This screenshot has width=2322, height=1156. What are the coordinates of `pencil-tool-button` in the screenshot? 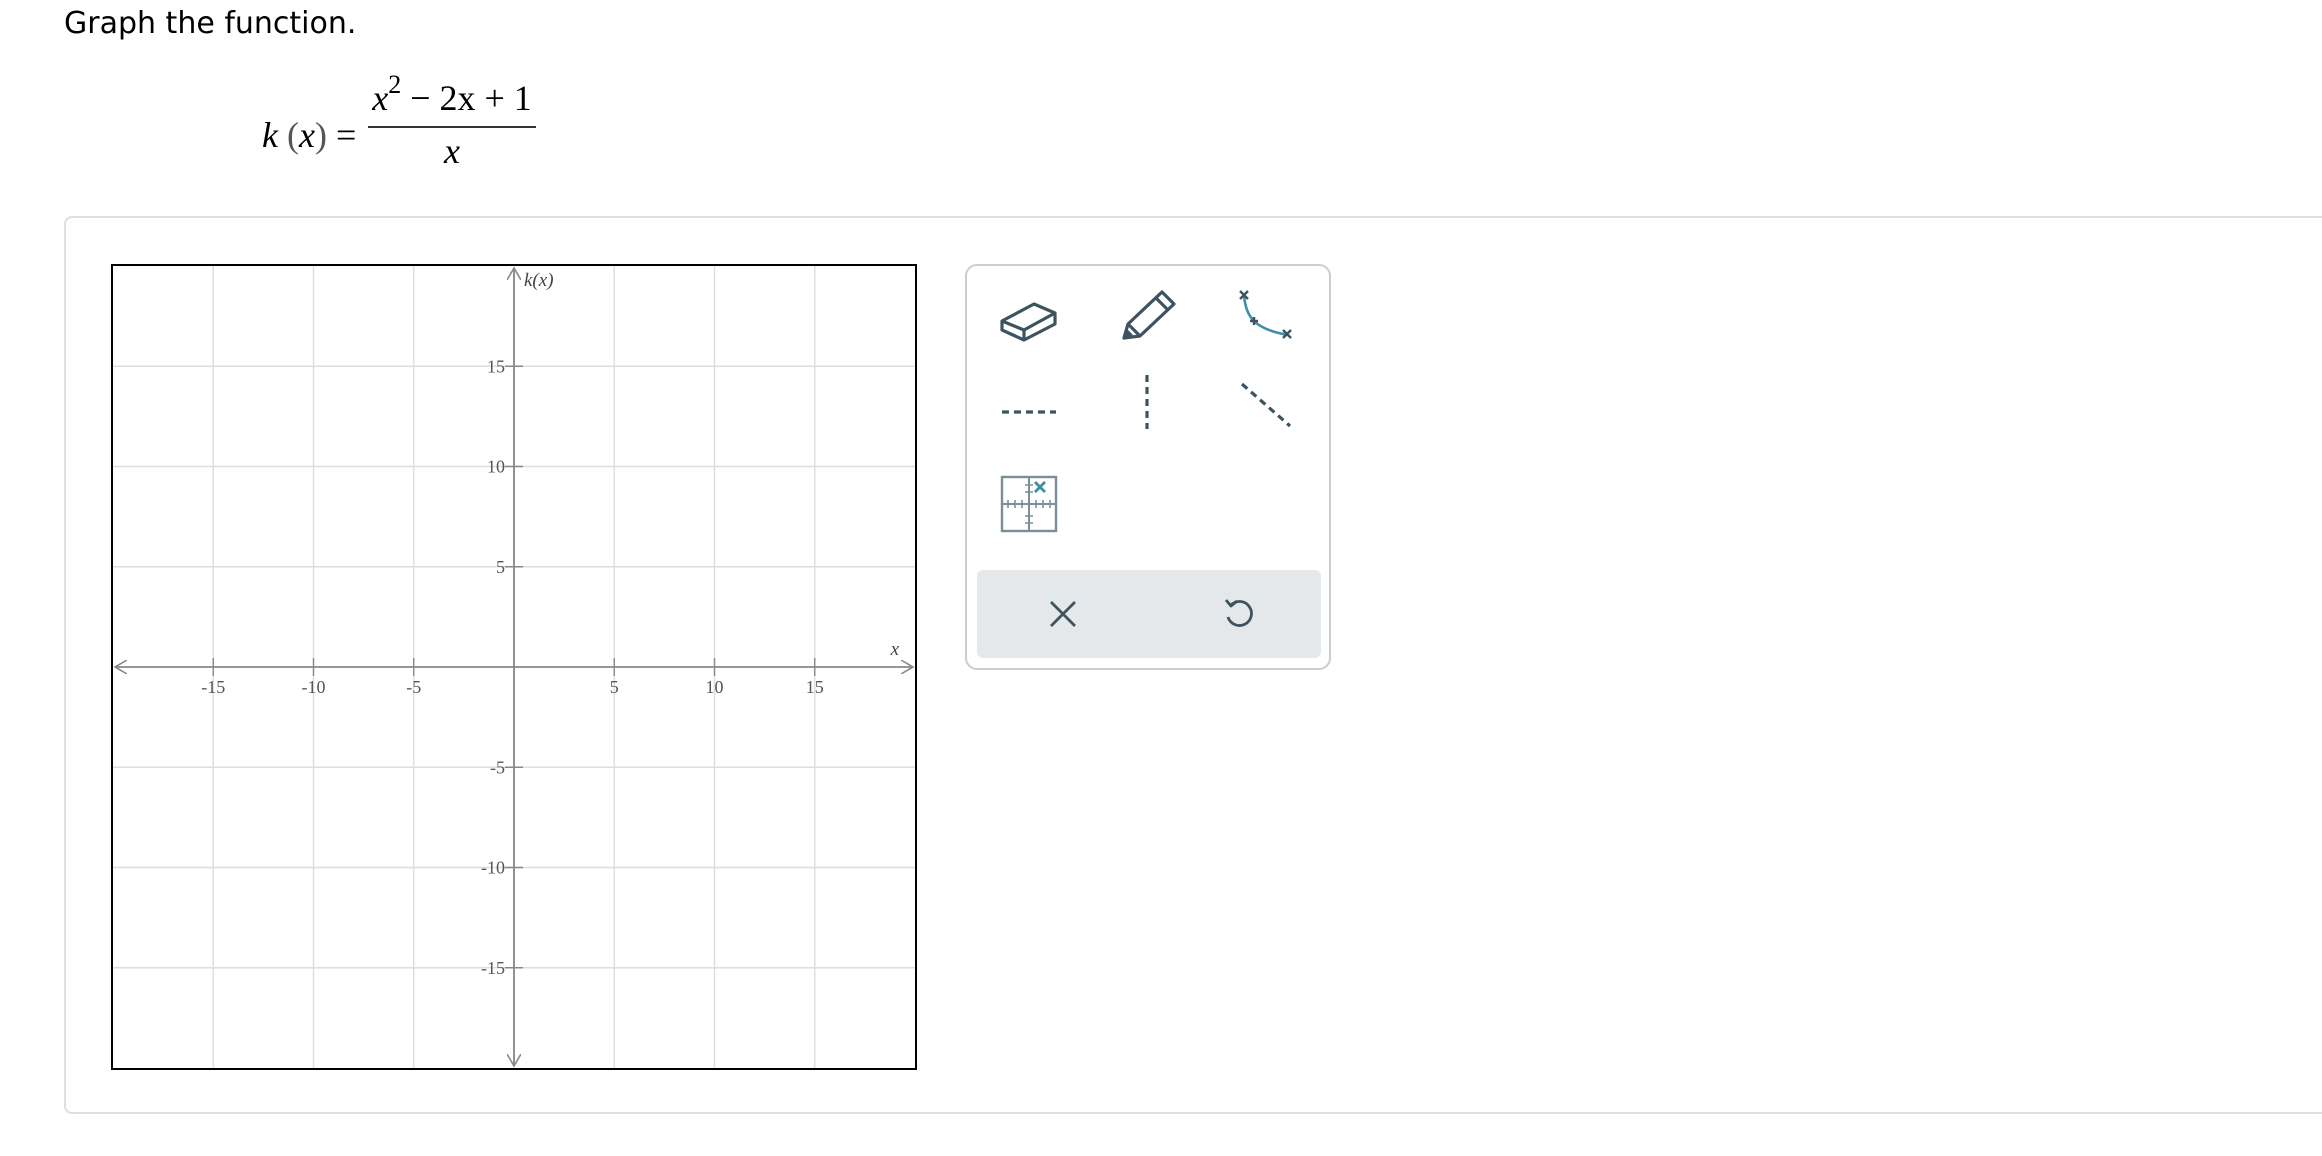 It's located at (1147, 316).